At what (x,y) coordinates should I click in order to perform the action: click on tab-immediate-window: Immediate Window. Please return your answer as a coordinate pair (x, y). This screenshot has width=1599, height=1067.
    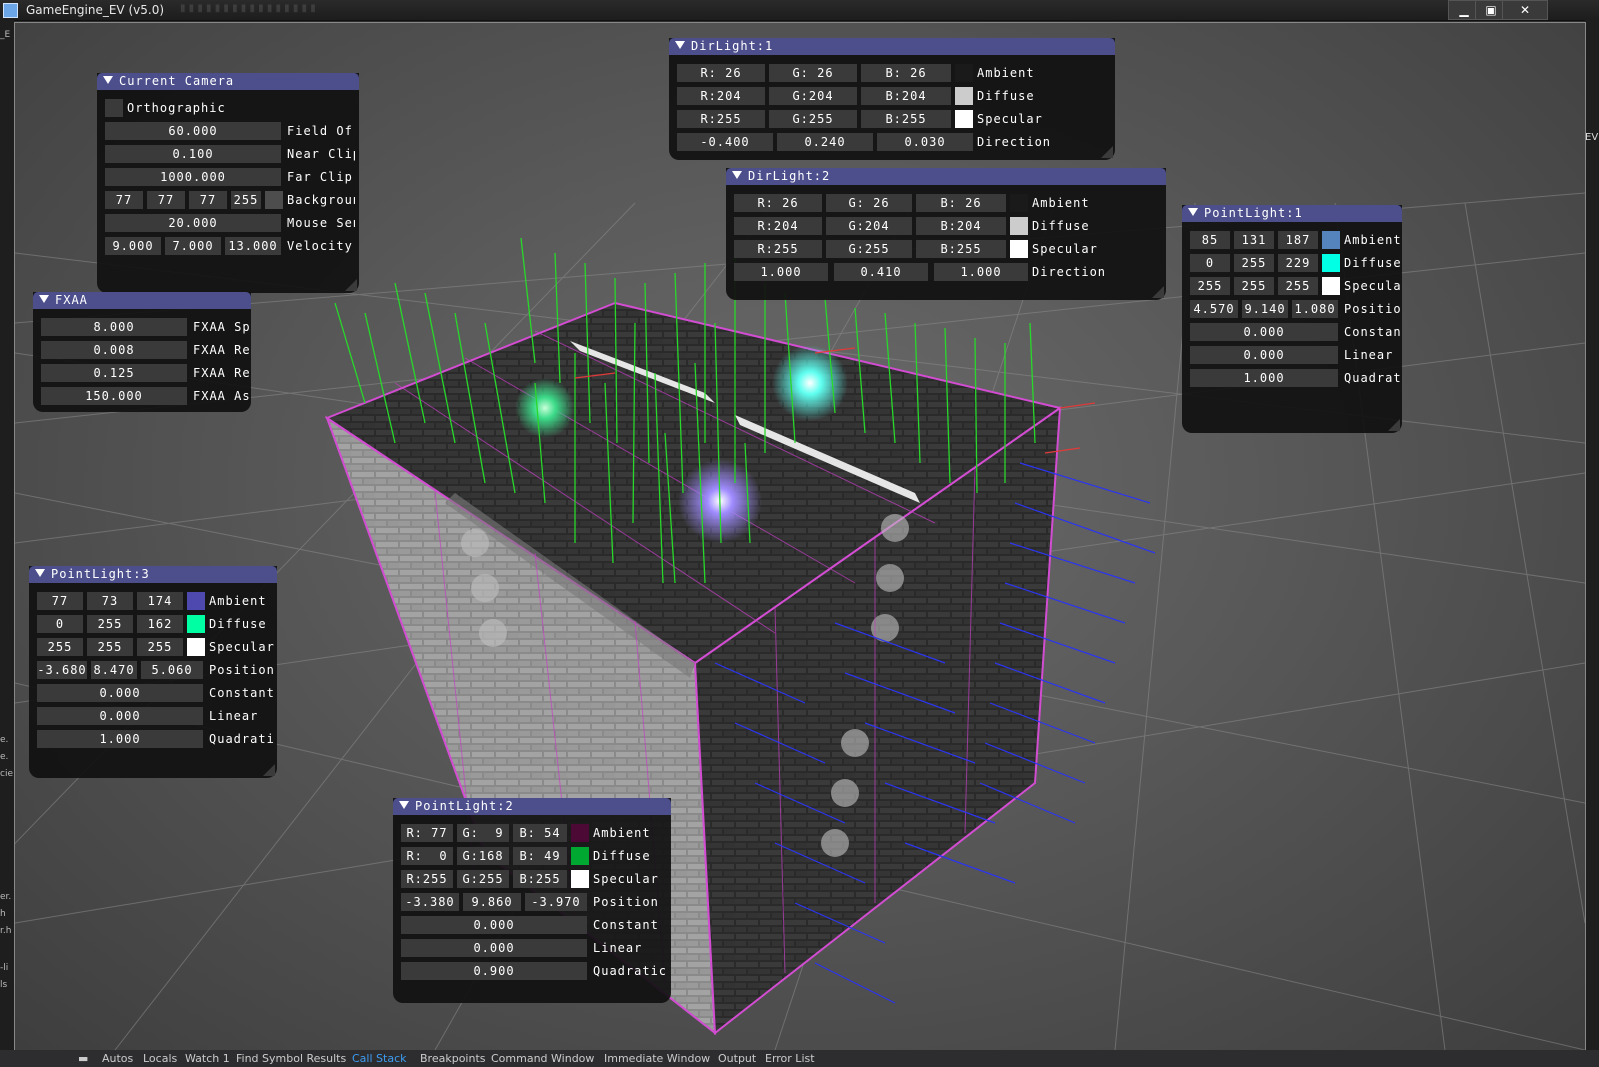
    Looking at the image, I should click on (657, 1058).